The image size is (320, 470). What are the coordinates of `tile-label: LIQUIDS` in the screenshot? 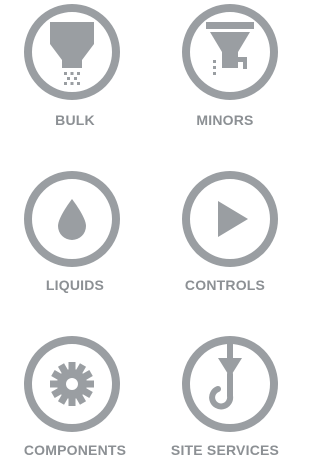 It's located at (75, 285).